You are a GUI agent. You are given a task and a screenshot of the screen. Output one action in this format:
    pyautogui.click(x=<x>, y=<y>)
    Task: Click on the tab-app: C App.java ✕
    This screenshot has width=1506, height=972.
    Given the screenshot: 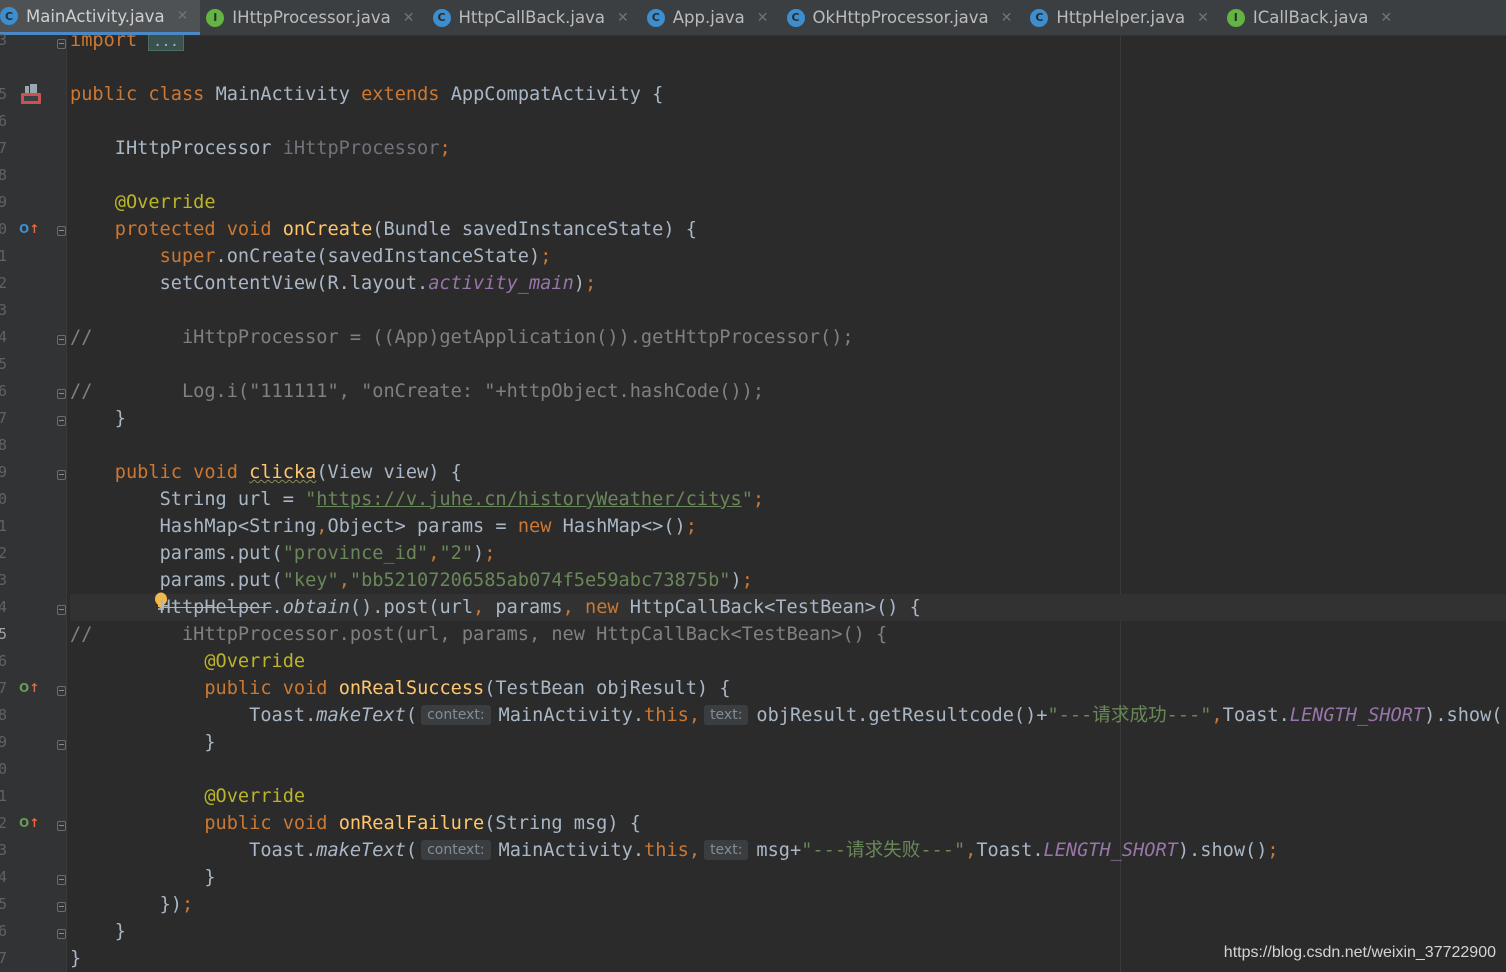 What is the action you would take?
    pyautogui.click(x=711, y=17)
    